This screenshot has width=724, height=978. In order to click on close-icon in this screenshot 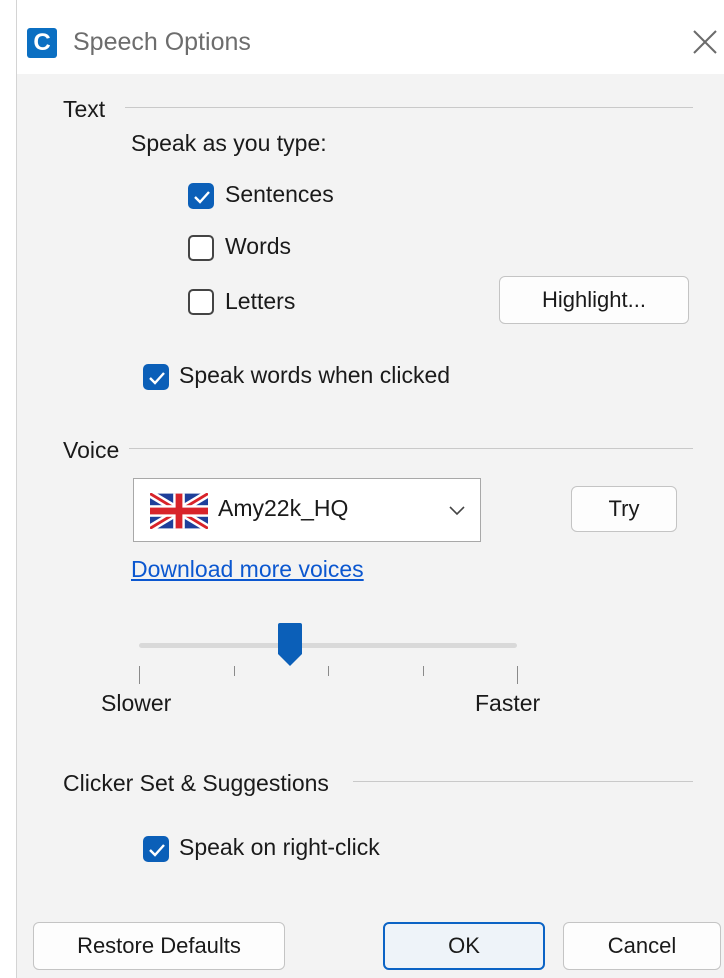, I will do `click(705, 42)`.